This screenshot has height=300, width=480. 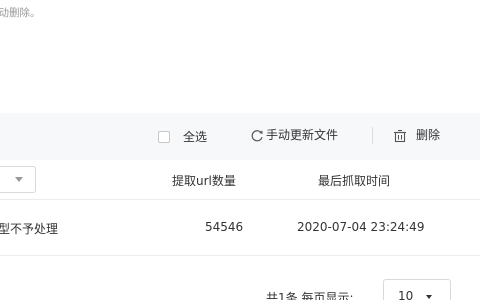 I want to click on refresh-files-button: 手动更新文件, so click(x=294, y=134).